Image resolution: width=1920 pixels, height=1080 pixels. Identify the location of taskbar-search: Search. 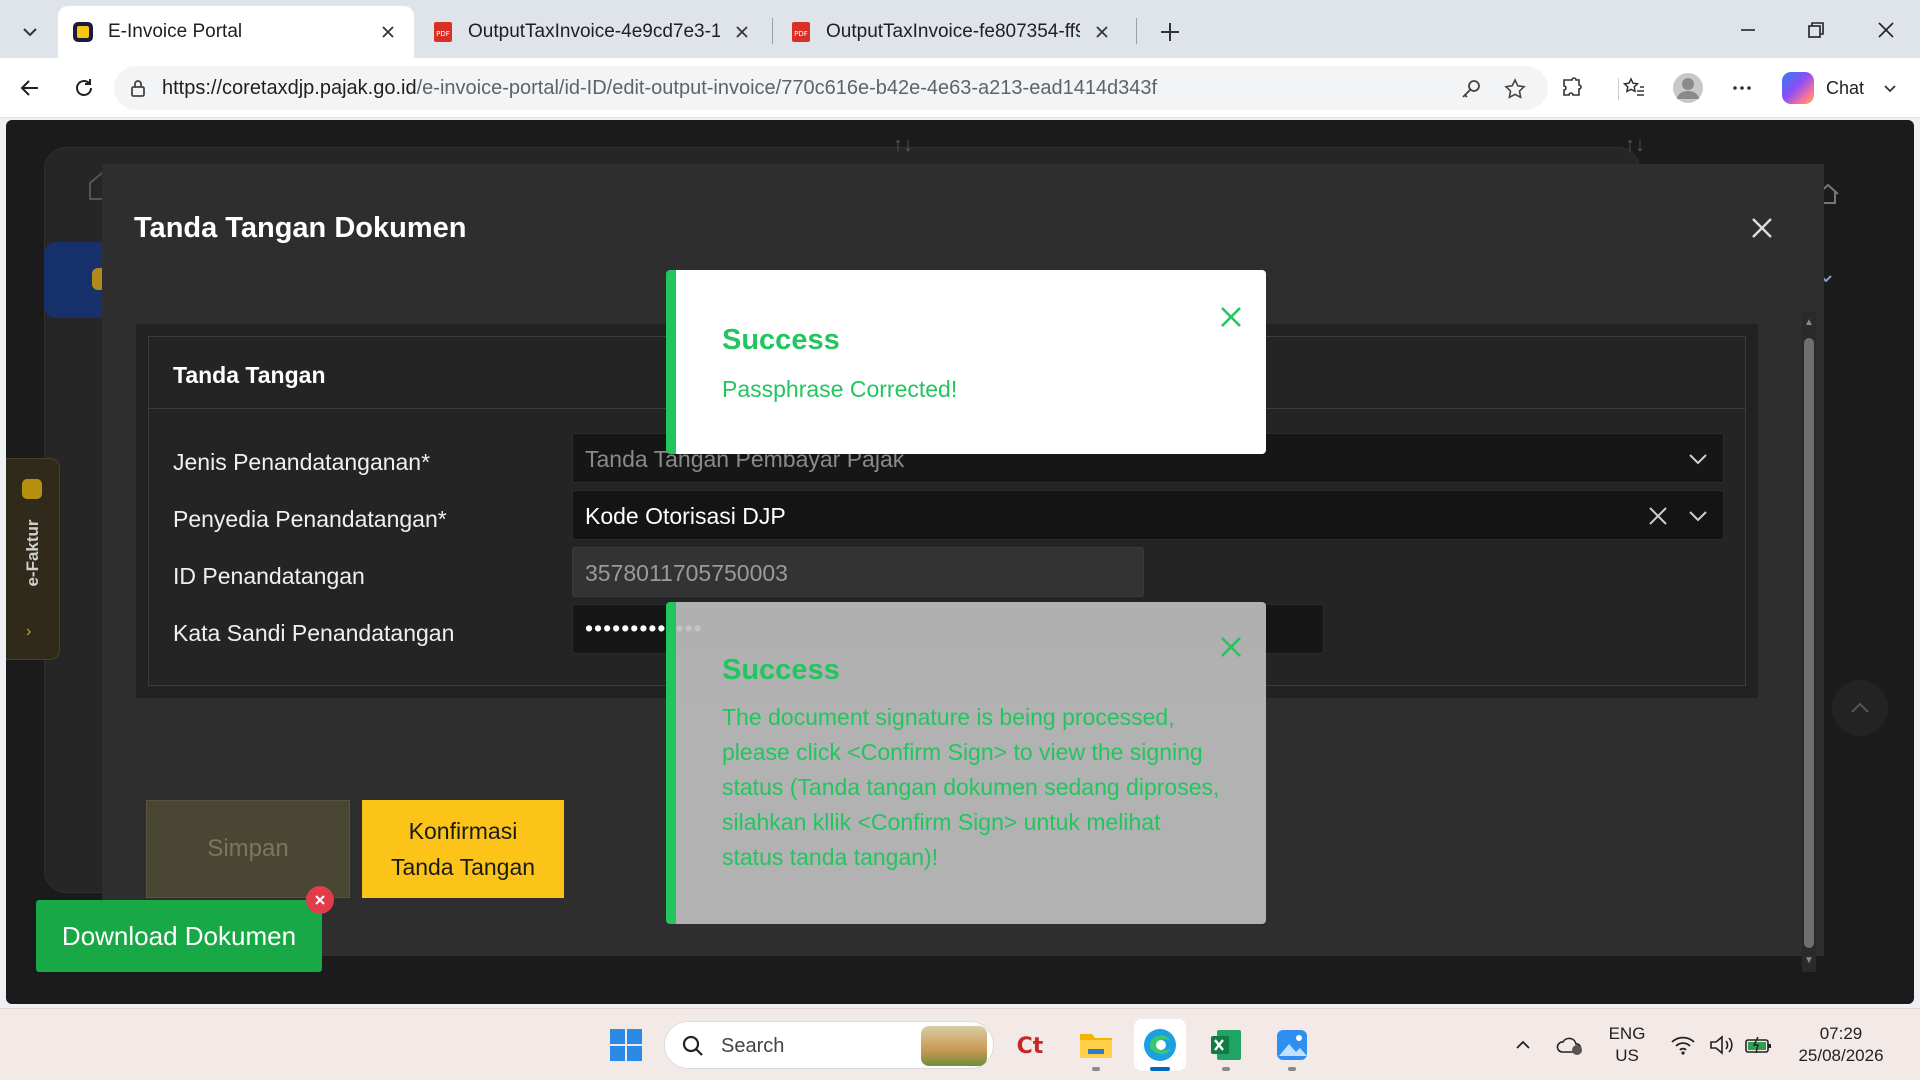
(829, 1045).